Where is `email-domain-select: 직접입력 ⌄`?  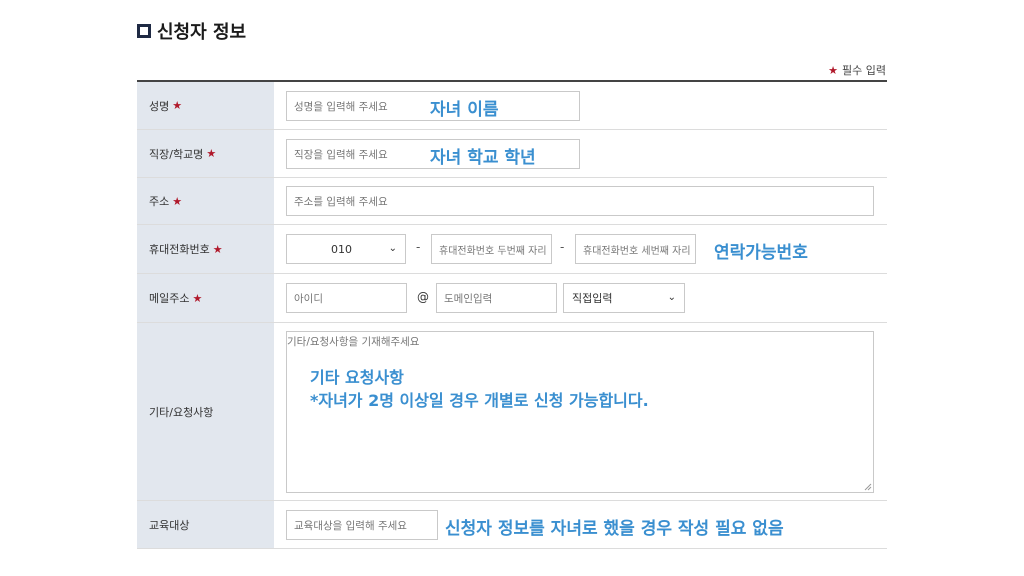 email-domain-select: 직접입력 ⌄ is located at coordinates (624, 298).